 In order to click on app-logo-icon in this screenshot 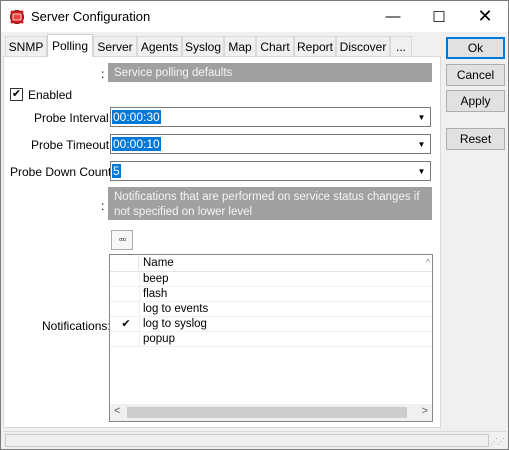, I will do `click(17, 17)`.